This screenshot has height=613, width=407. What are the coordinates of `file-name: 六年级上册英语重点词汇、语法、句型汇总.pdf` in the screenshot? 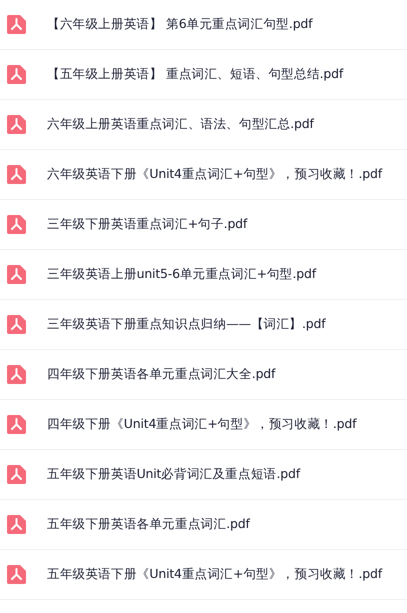 It's located at (180, 124).